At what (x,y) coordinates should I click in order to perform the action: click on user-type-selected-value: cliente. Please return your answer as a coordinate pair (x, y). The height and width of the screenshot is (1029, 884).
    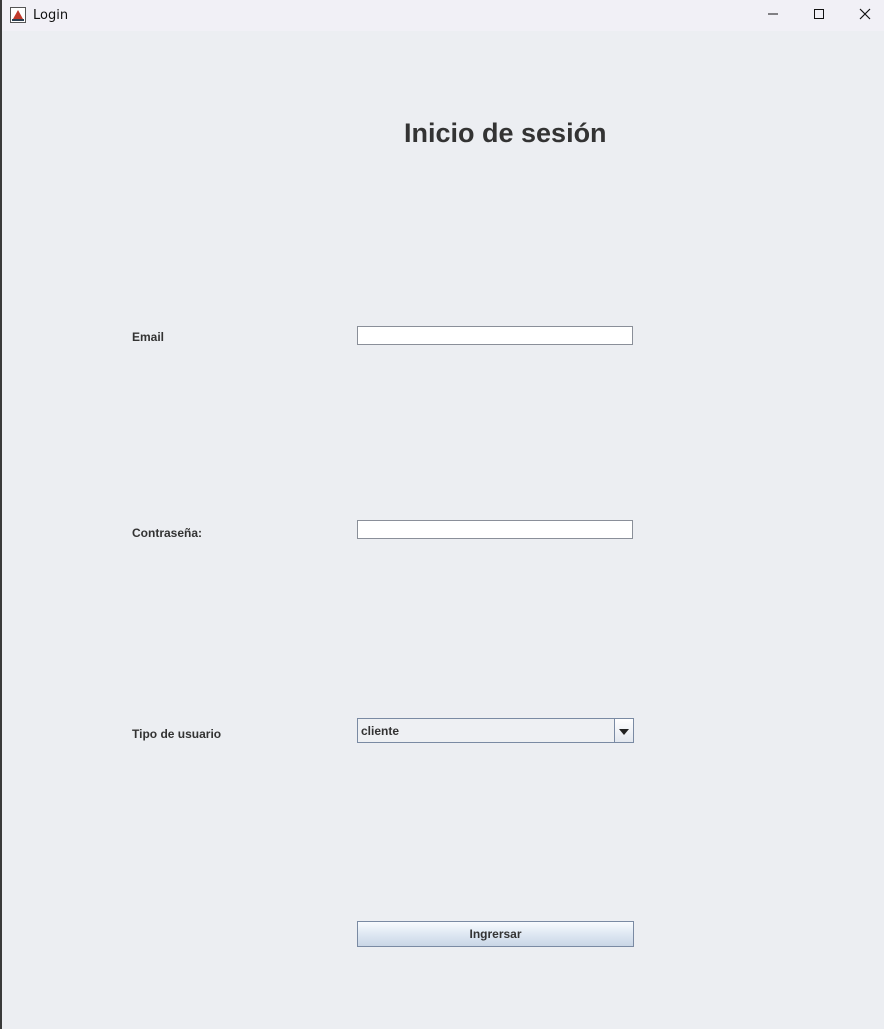
    Looking at the image, I should click on (380, 731).